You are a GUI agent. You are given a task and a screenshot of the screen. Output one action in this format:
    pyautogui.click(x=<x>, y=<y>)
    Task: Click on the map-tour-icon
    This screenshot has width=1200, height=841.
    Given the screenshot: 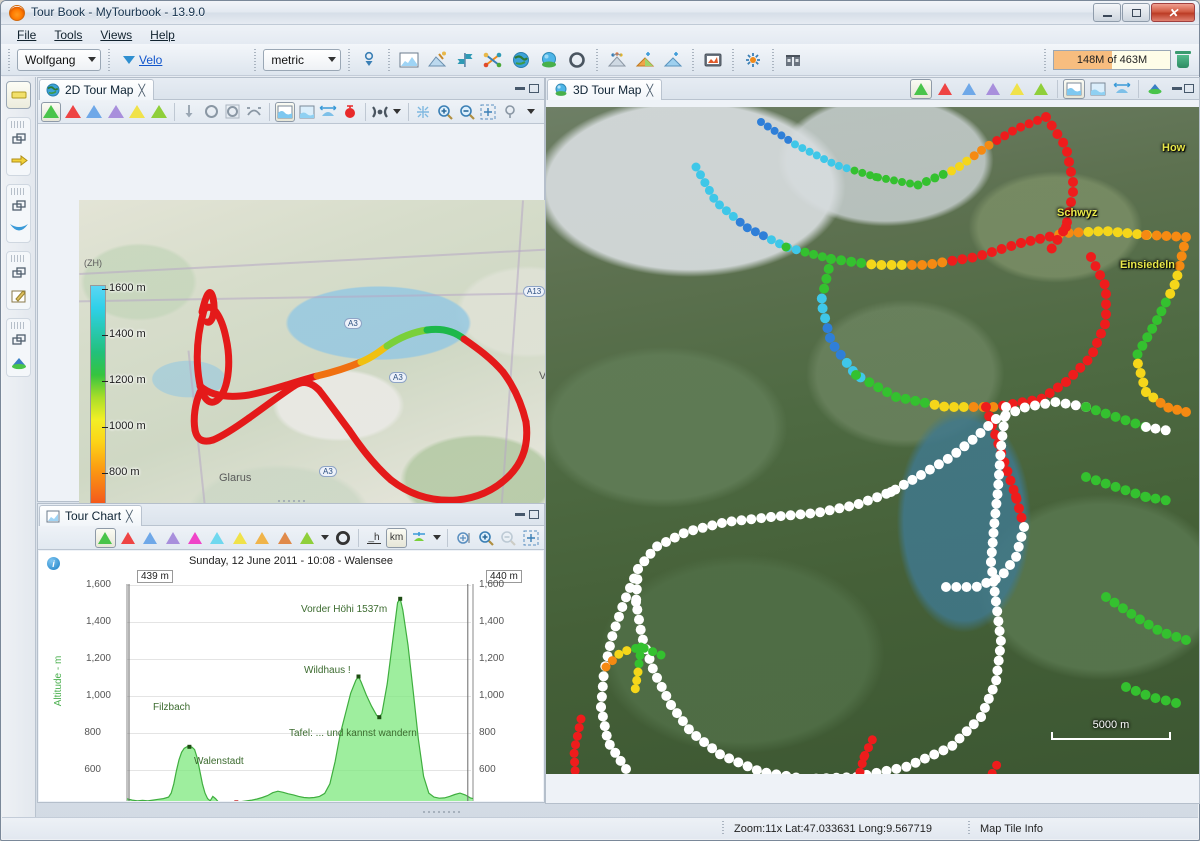 What is the action you would take?
    pyautogui.click(x=380, y=112)
    